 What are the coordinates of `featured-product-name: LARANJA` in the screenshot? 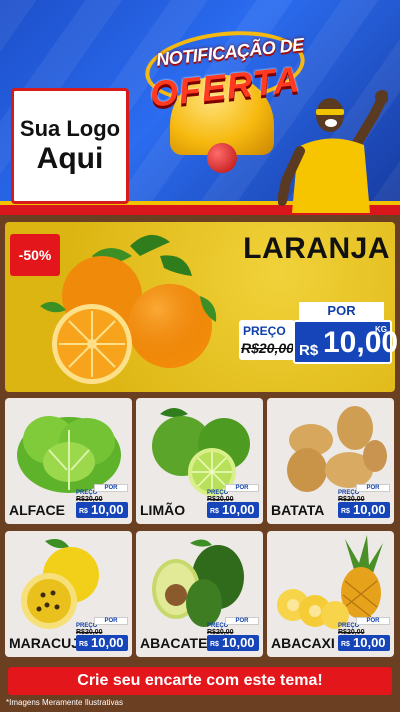 It's located at (316, 248).